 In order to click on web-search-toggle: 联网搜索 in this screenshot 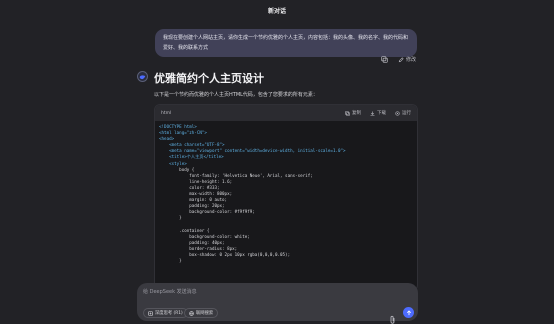, I will do `click(201, 313)`.